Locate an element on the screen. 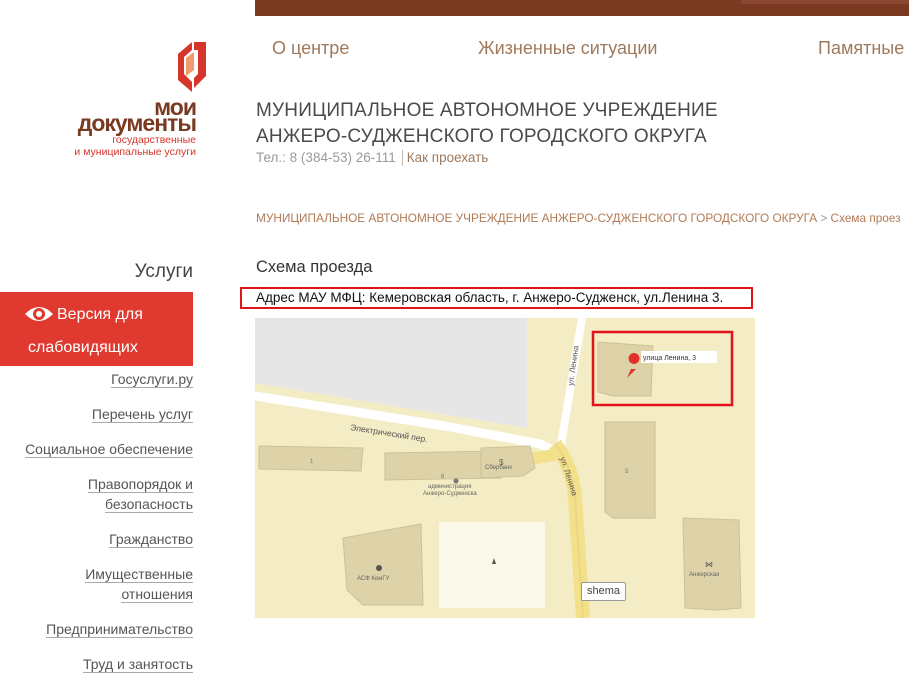 This screenshot has width=909, height=685. sidebar-heading: Услуги is located at coordinates (163, 271).